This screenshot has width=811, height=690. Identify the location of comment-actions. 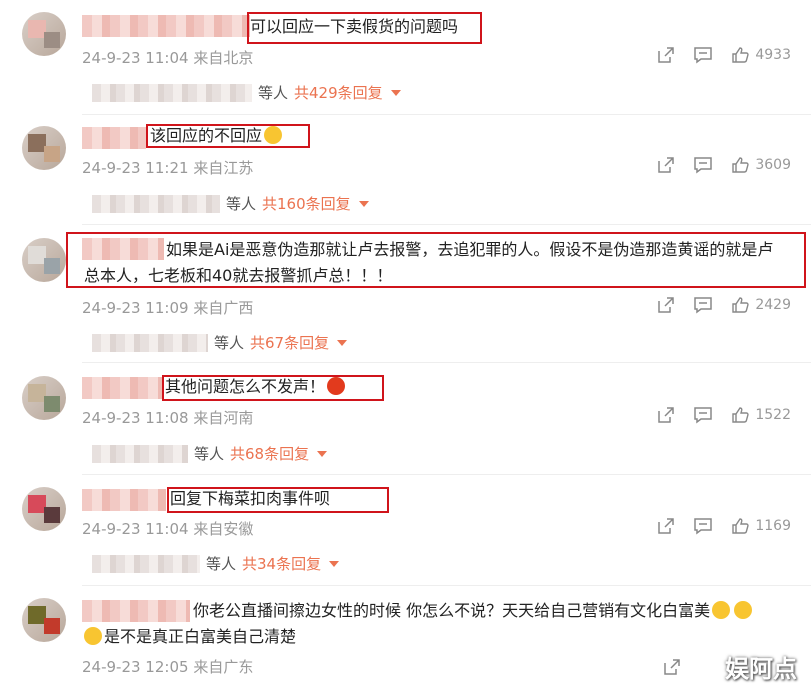
(672, 667).